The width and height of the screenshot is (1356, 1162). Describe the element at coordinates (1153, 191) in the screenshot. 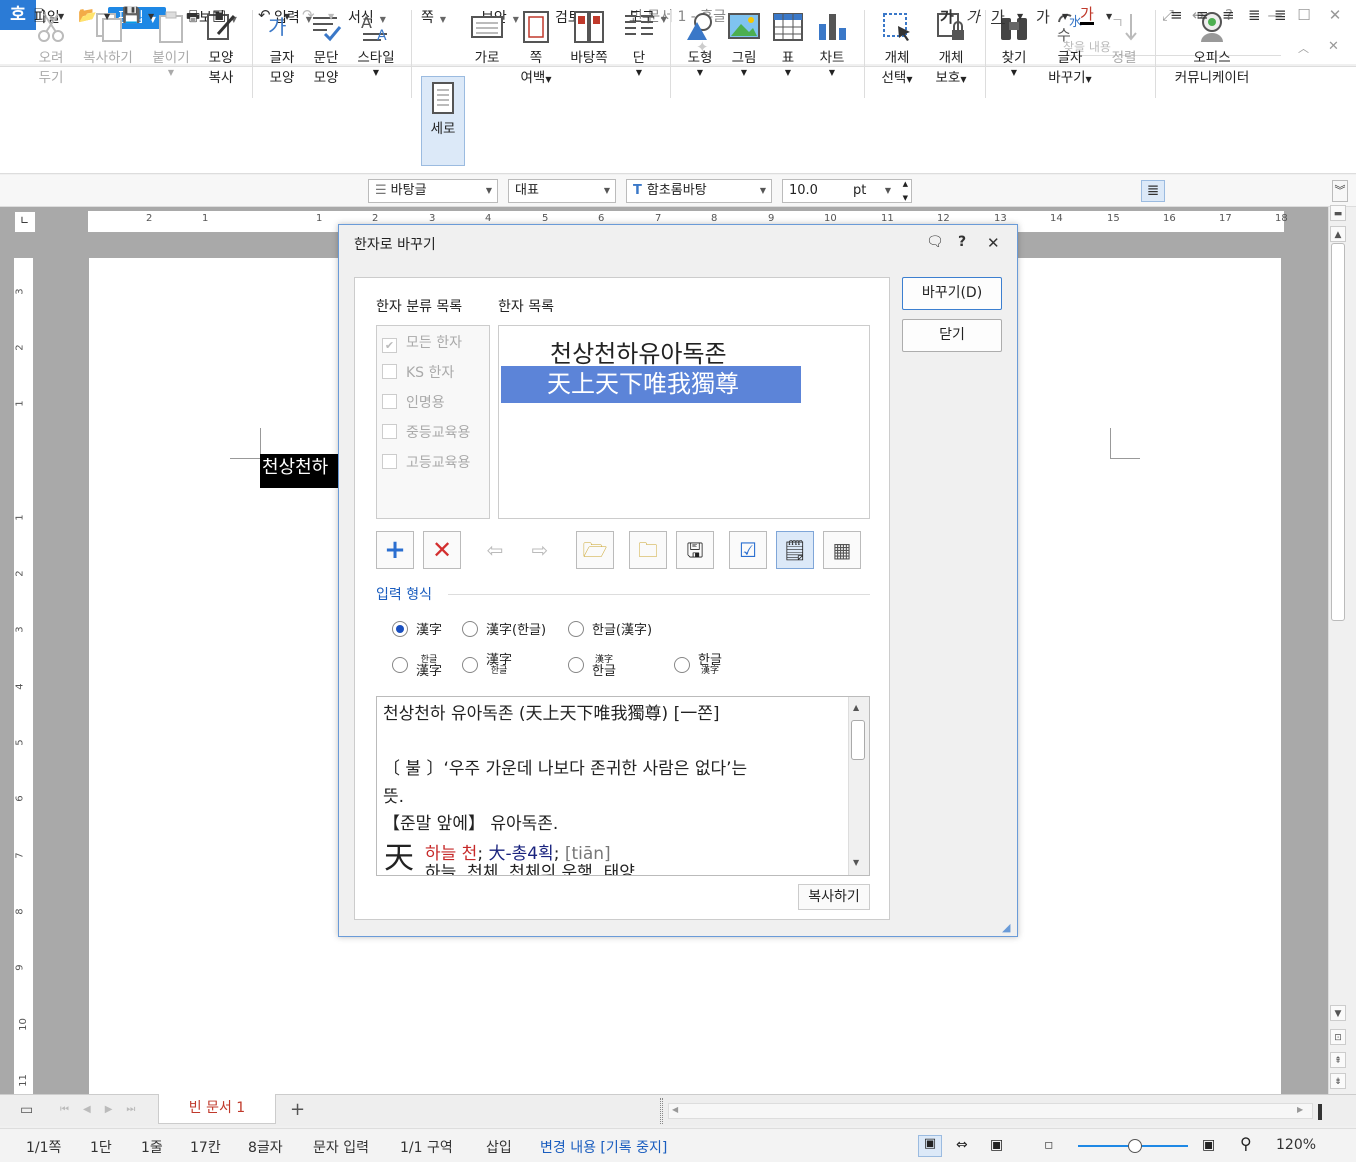

I see `align-justify-icon: ≣` at that location.